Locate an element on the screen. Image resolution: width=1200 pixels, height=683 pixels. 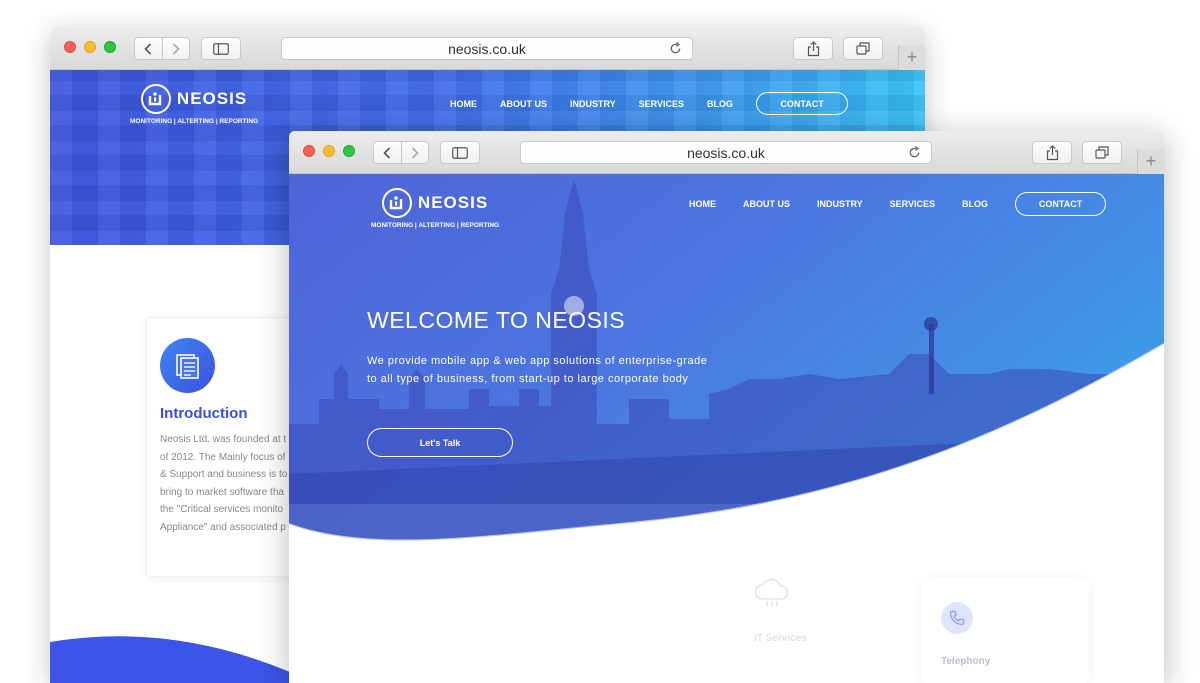
service-label: Telephony is located at coordinates (966, 661).